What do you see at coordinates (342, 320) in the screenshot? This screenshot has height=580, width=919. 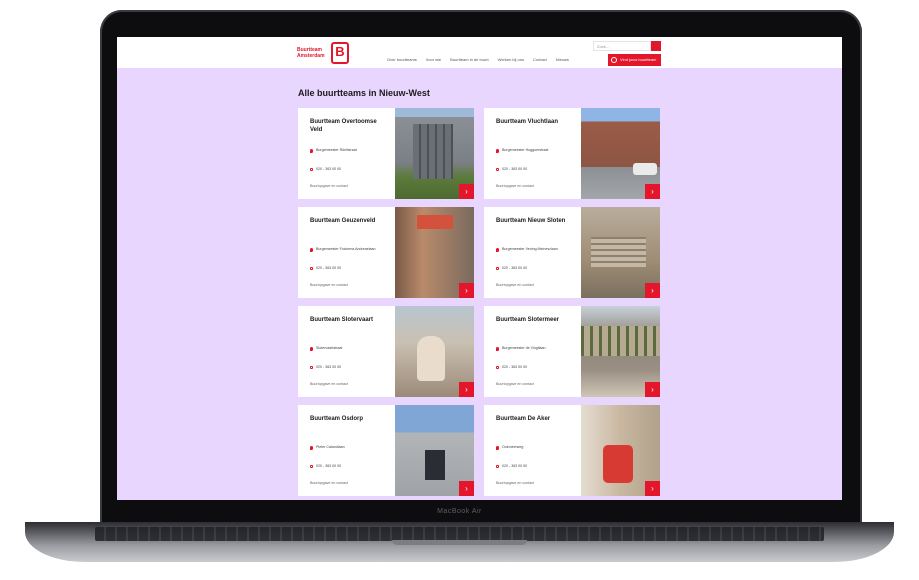 I see `team-name: Buurtteam Slotervaart` at bounding box center [342, 320].